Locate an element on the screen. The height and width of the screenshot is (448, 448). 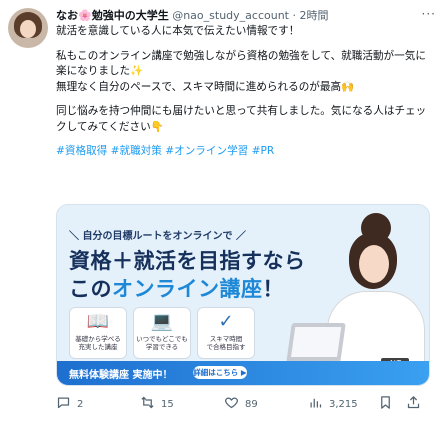
heart-icon is located at coordinates (231, 404).